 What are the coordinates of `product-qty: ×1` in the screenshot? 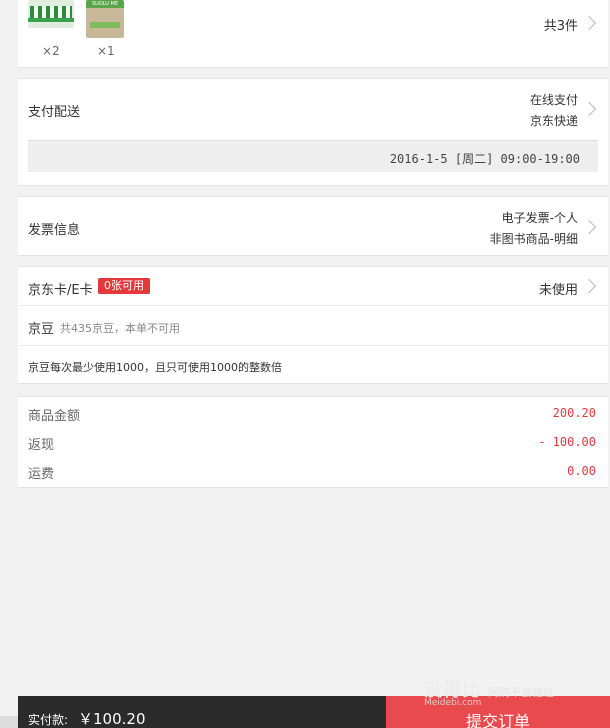 It's located at (106, 51).